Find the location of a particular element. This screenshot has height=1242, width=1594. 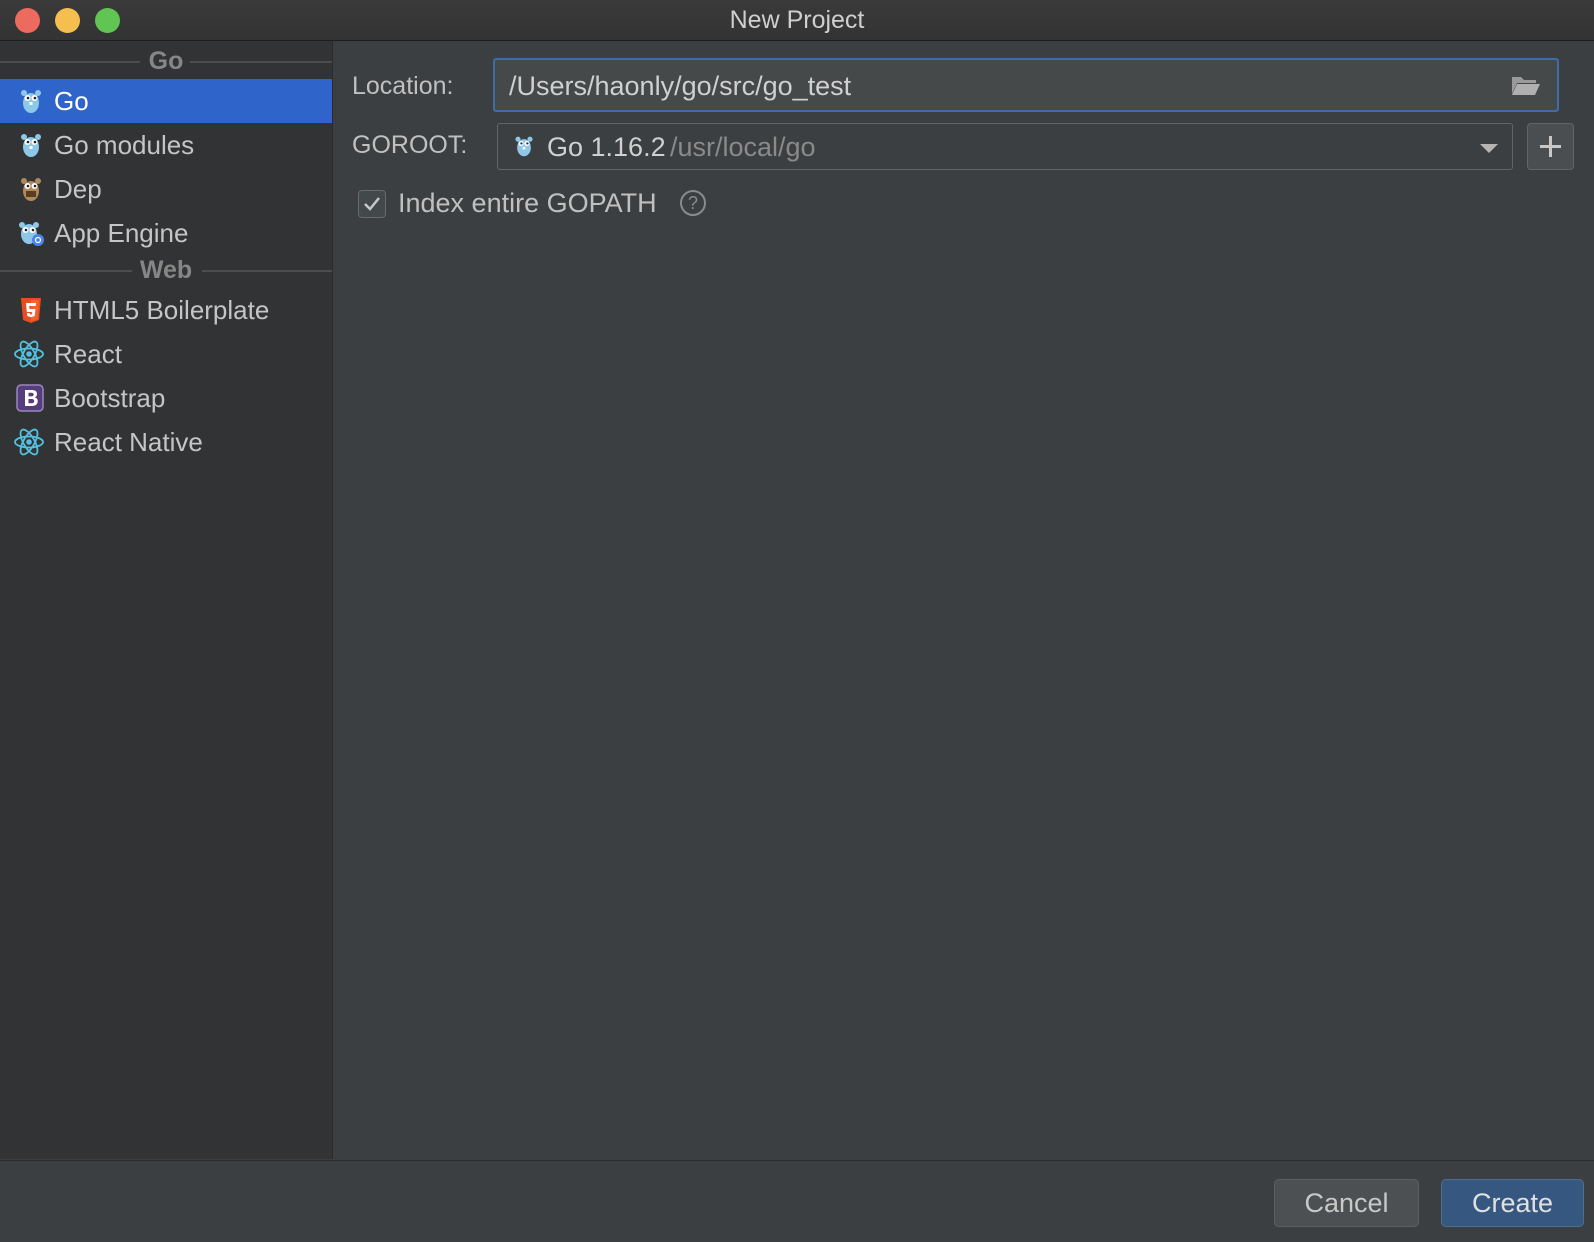

sidebar-item-app-engine: App Engine is located at coordinates (166, 233).